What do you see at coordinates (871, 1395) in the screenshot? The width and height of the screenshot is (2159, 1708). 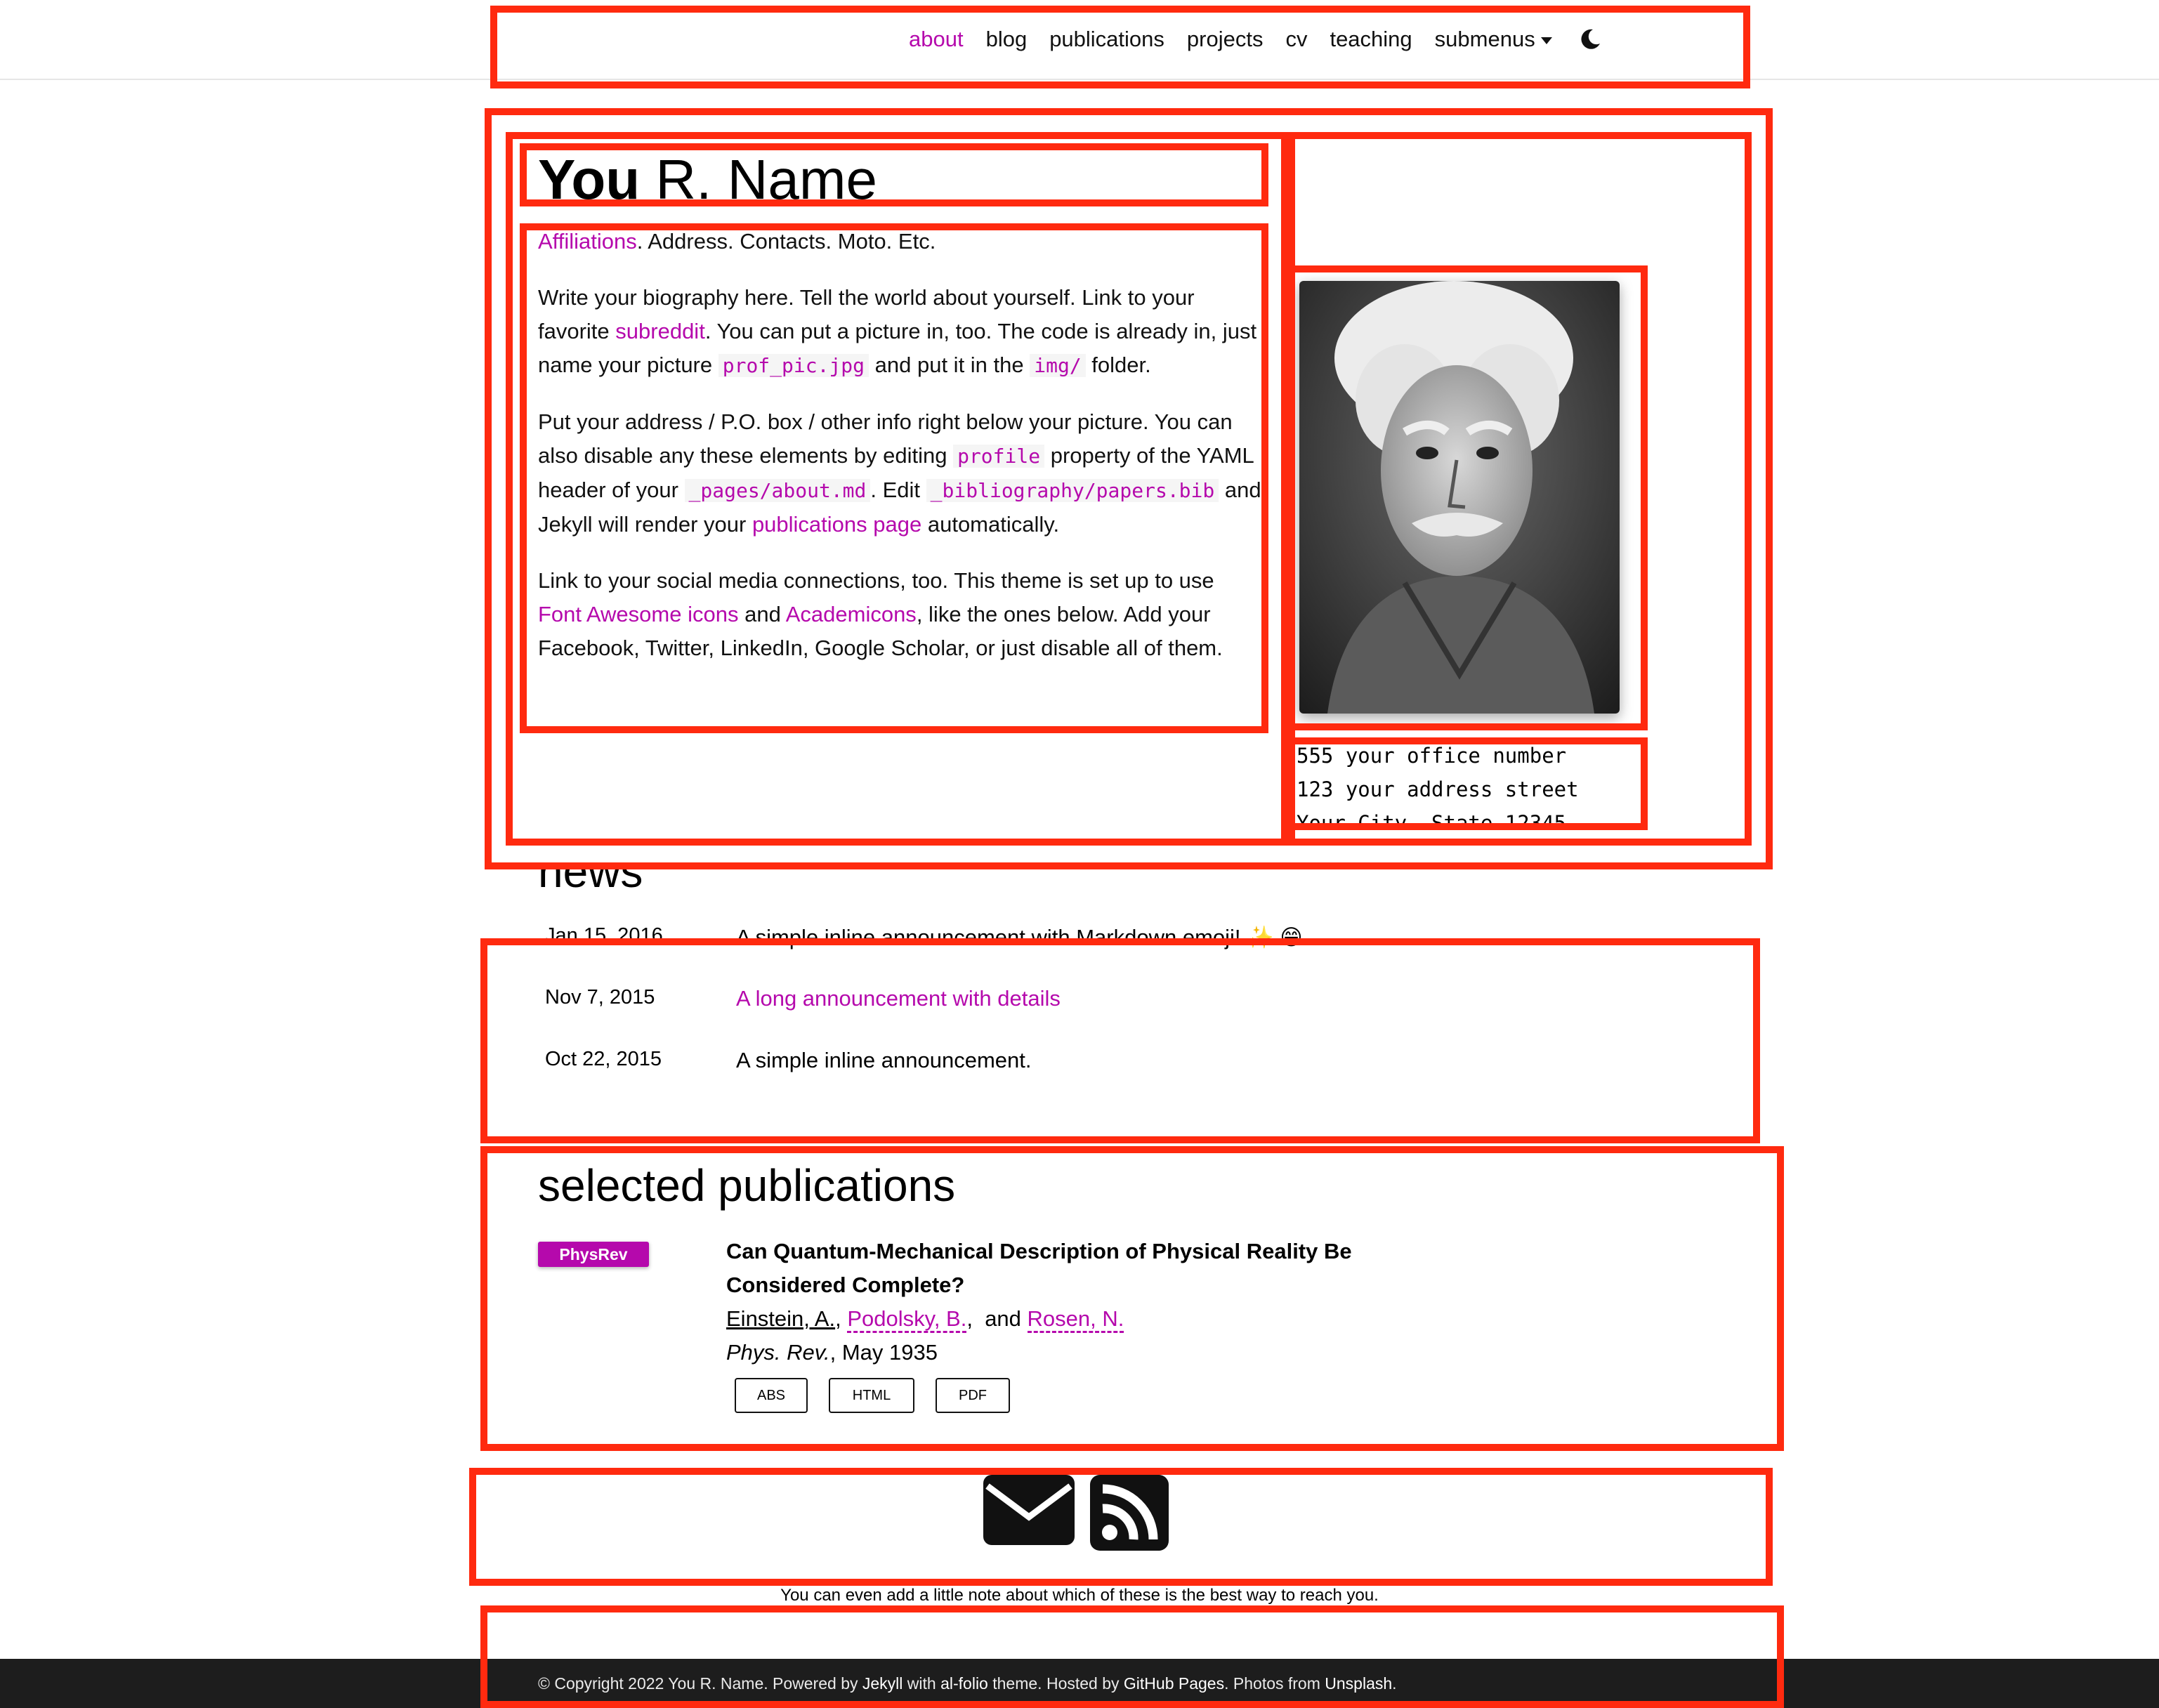 I see `html-button: HTML` at bounding box center [871, 1395].